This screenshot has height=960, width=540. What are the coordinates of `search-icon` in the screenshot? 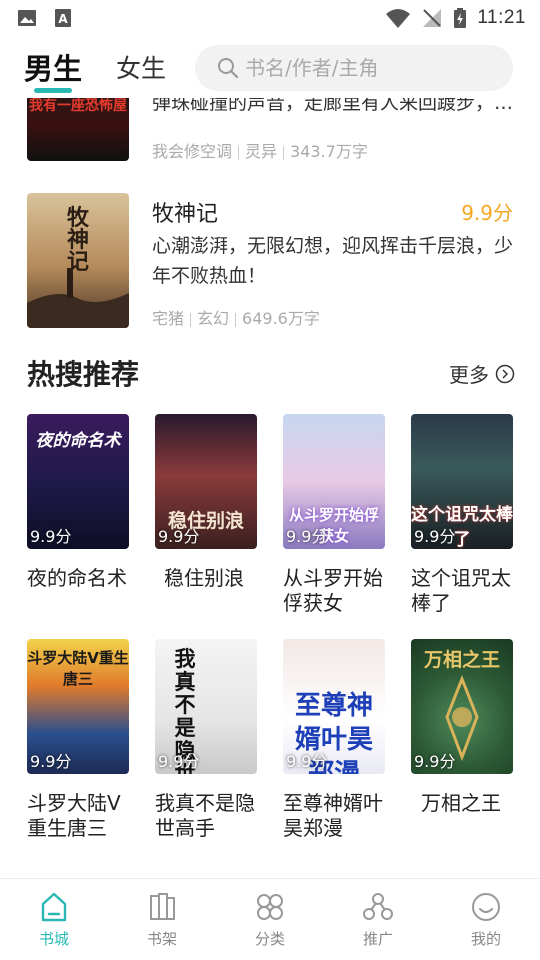 It's located at (228, 68).